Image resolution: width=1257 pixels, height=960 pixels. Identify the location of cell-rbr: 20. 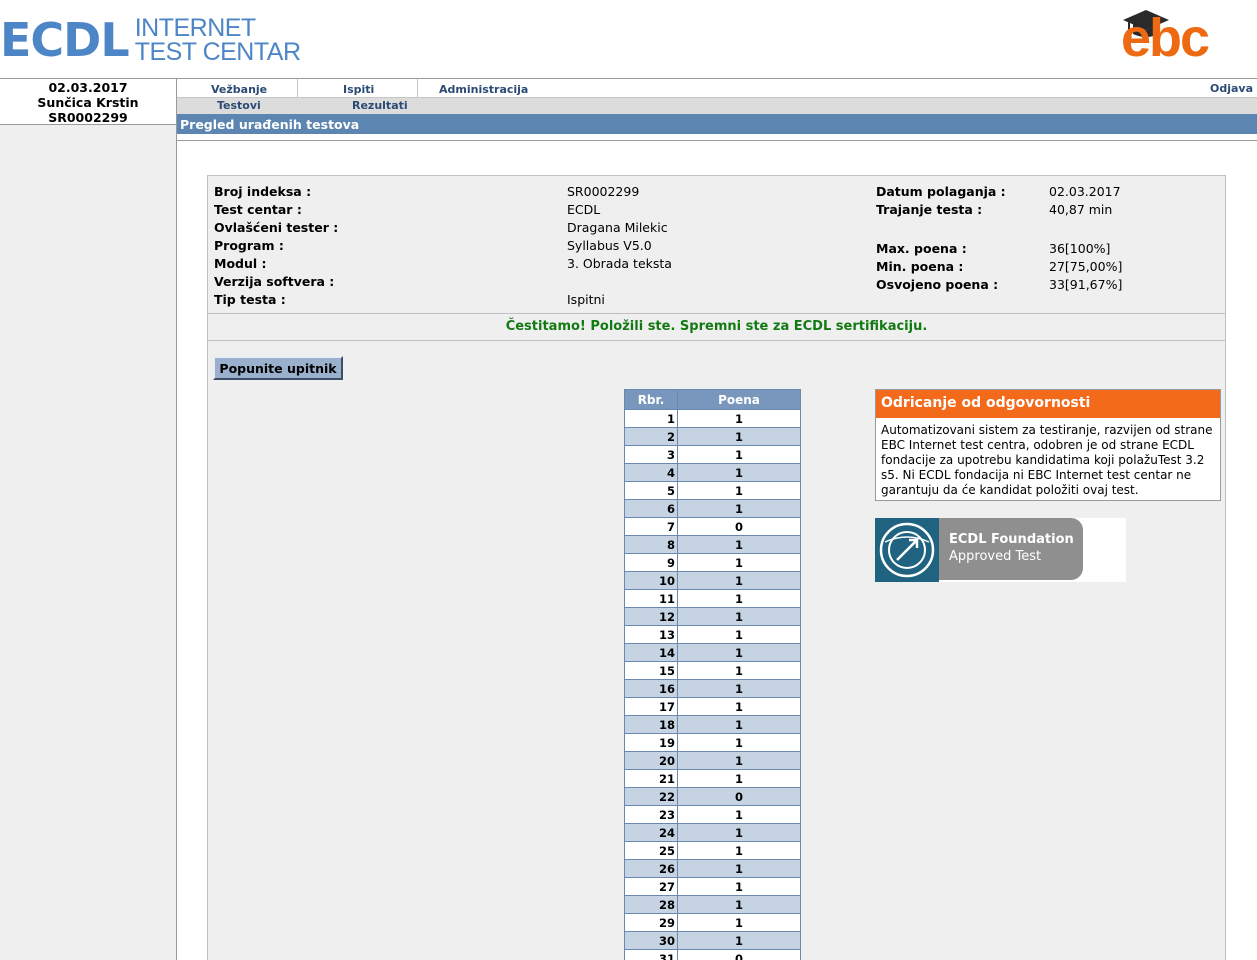
(651, 760).